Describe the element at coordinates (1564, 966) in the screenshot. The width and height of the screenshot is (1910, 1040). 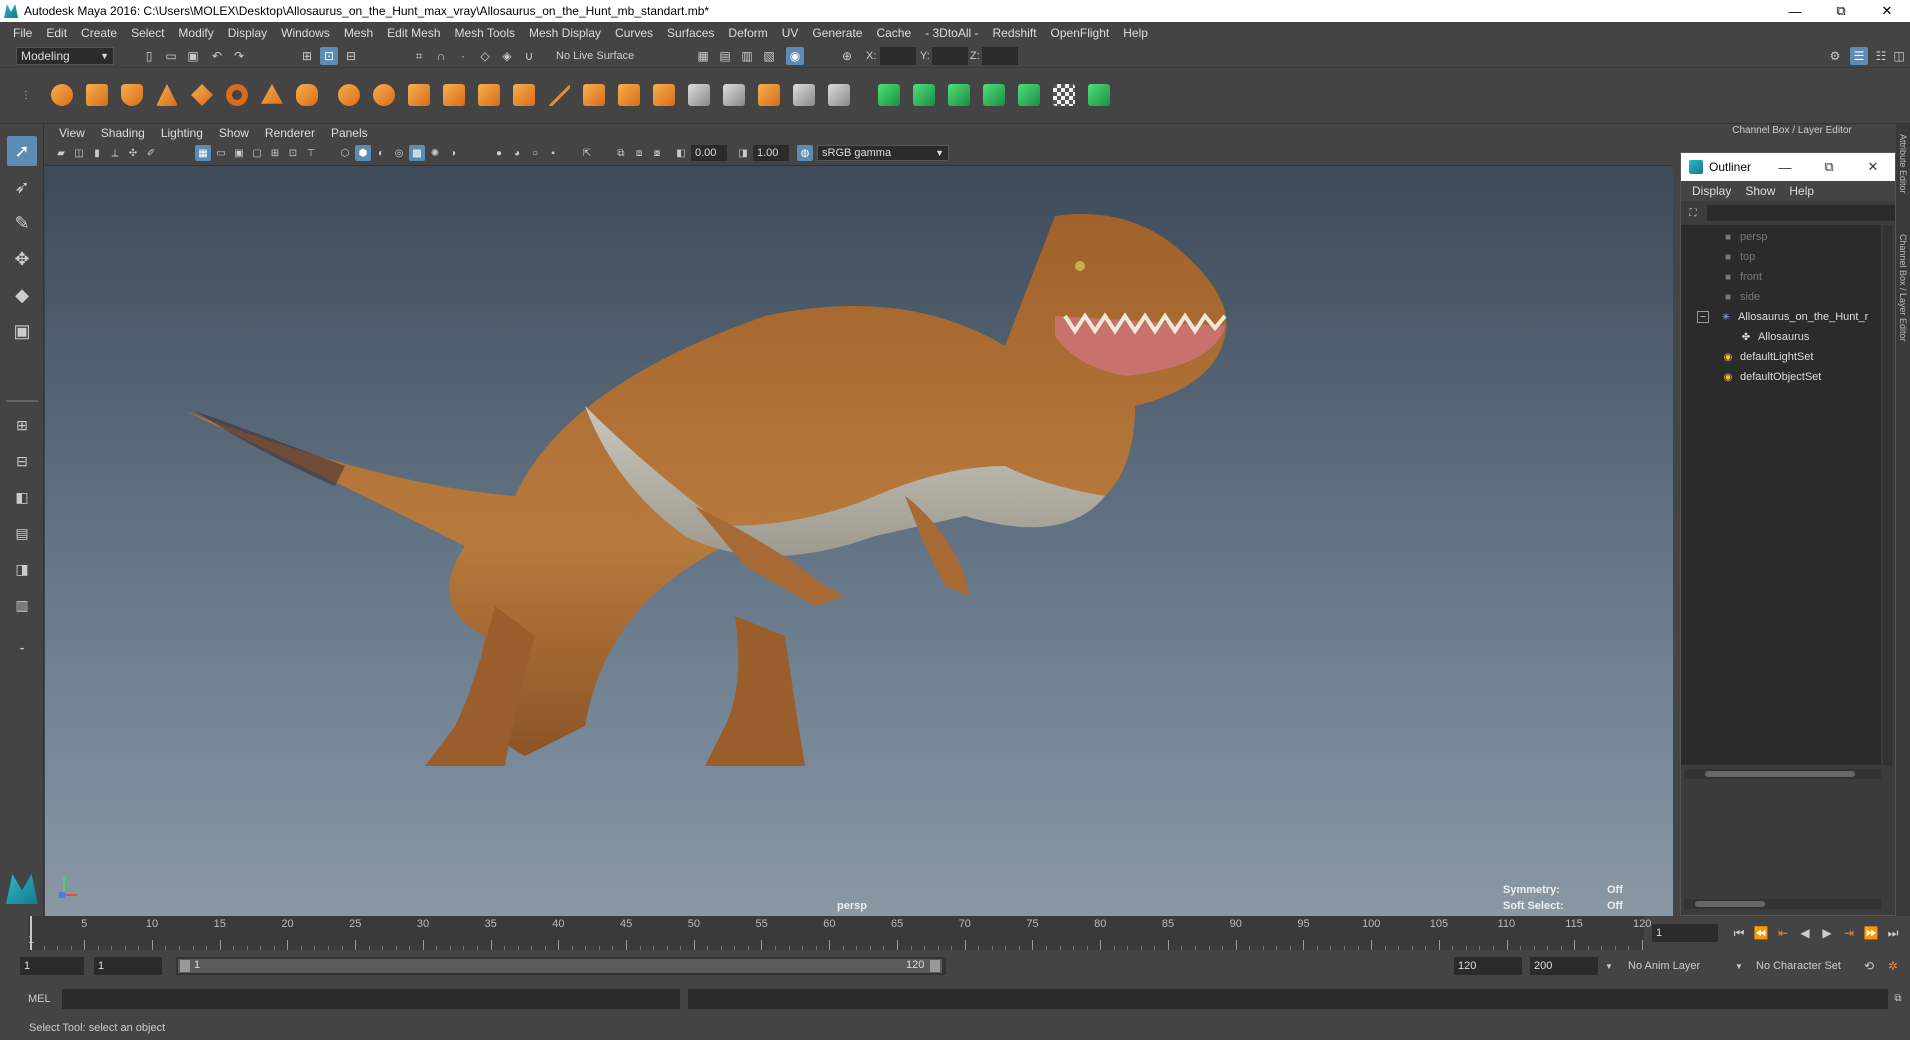
I see `animation-end-field: 200` at that location.